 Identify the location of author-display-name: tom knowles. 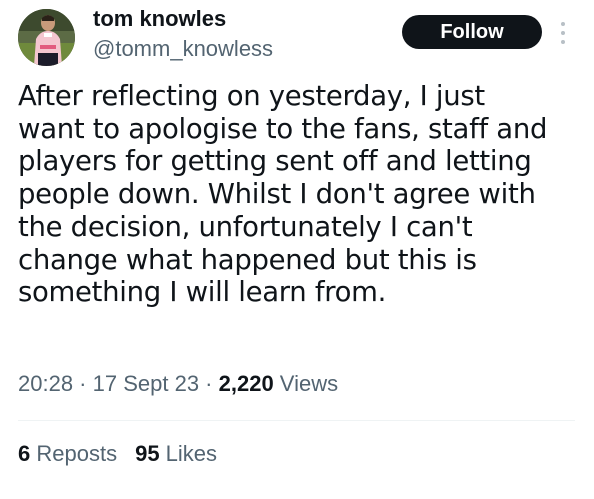
(159, 19).